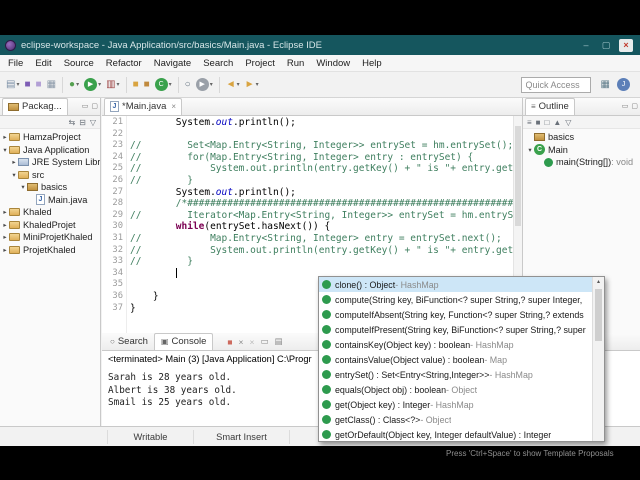 The image size is (640, 480). Describe the element at coordinates (51, 85) in the screenshot. I see `print-icon: ▦` at that location.